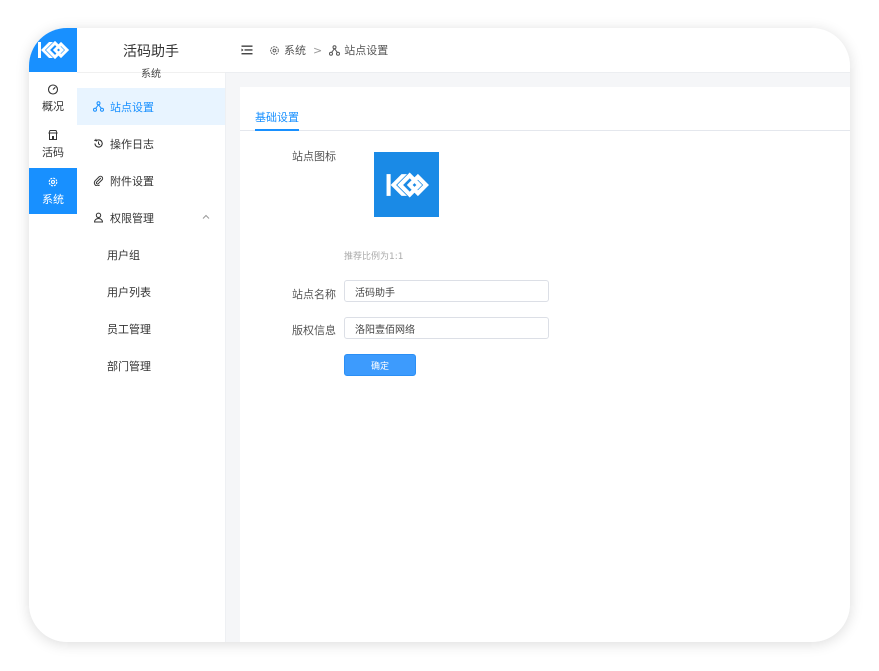 The height and width of the screenshot is (671, 879). I want to click on icon-rail: 概况 活码 系统, so click(53, 335).